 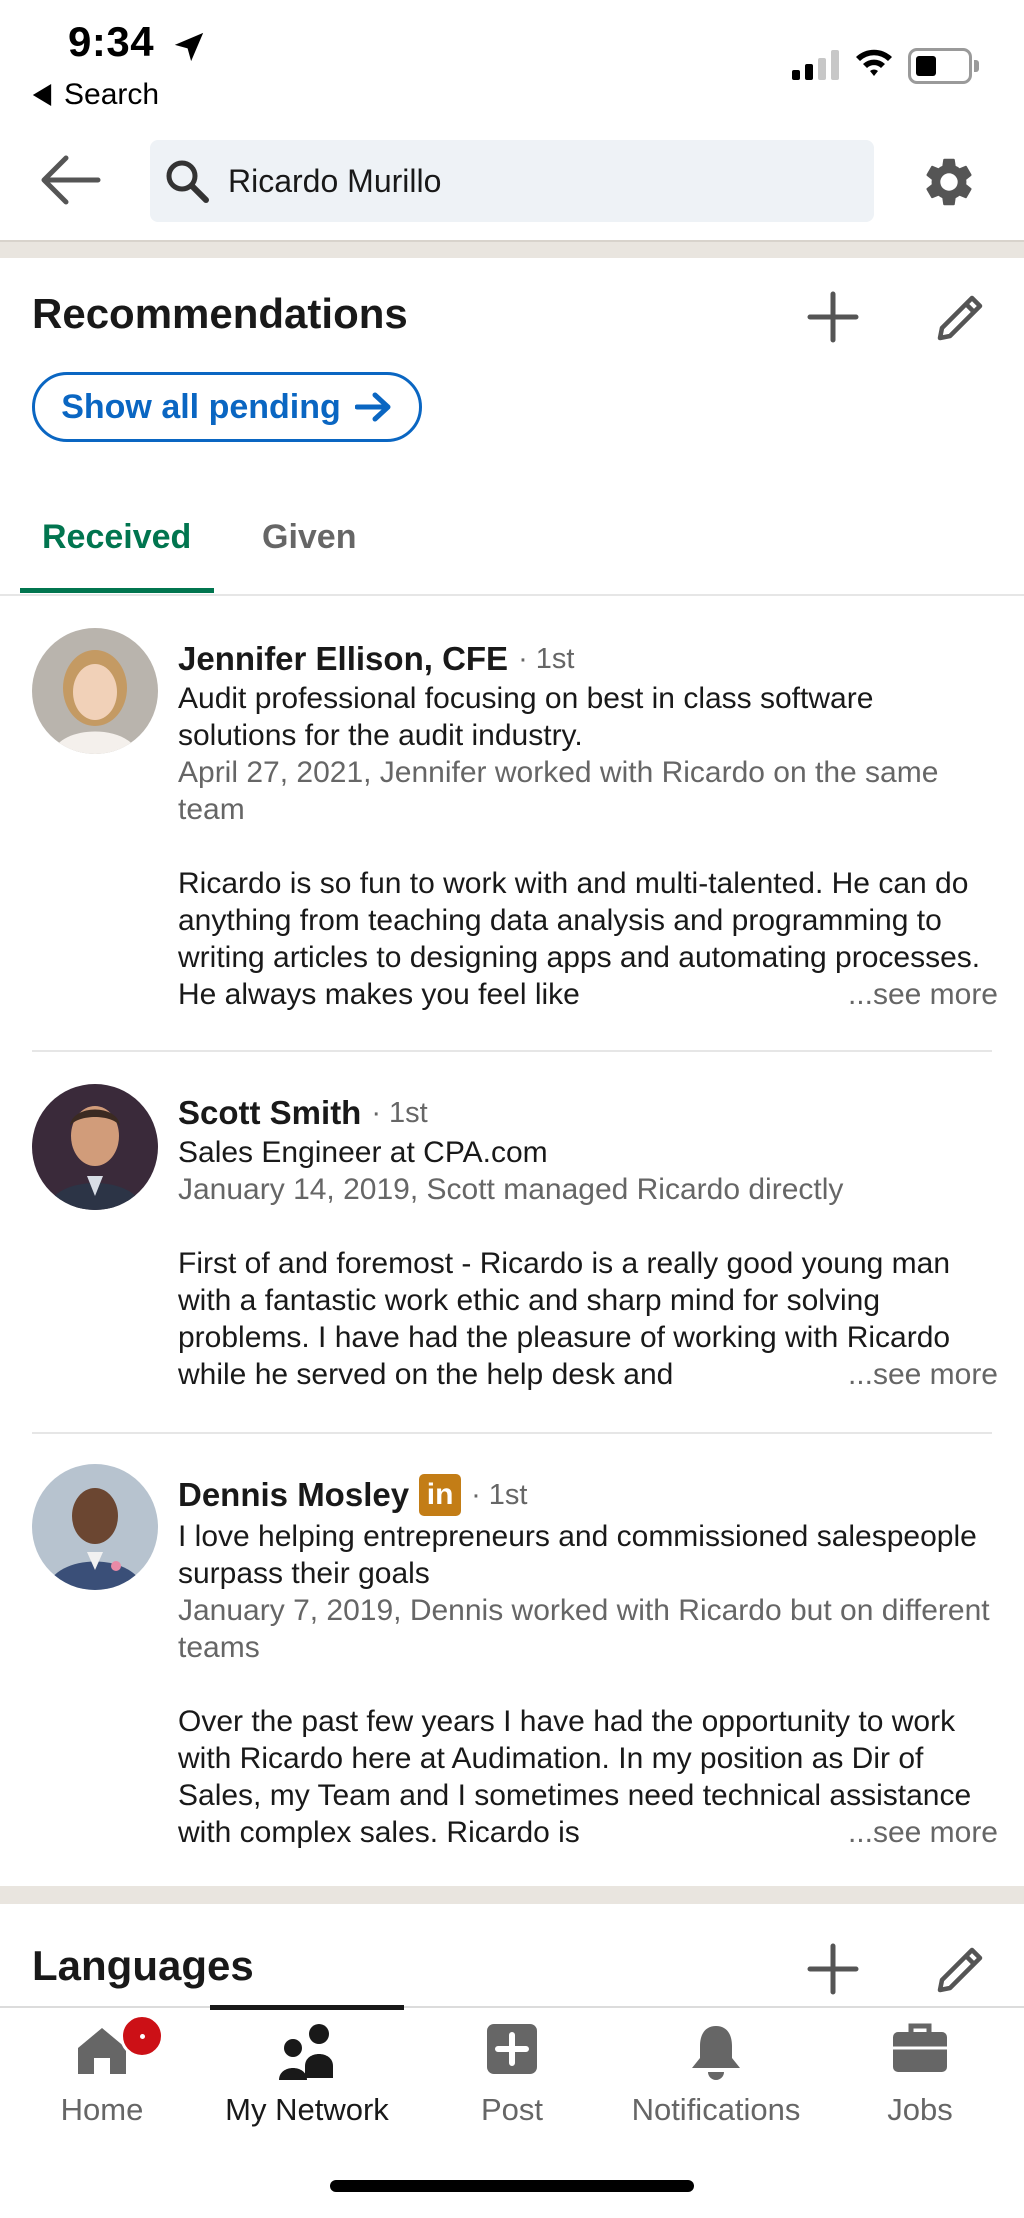 I want to click on recommender-name-row: Scott Smith · 1st, so click(x=588, y=1113).